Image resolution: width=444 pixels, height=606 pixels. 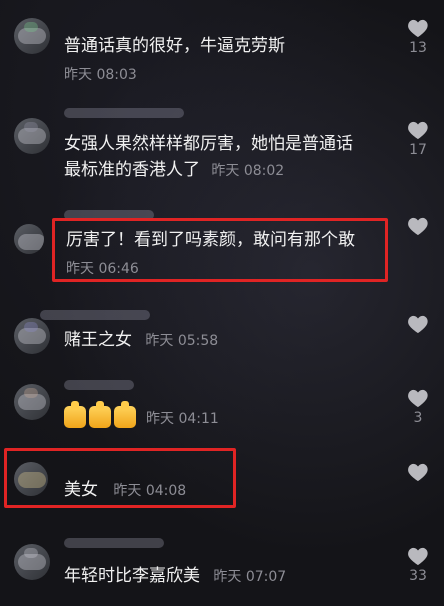 What do you see at coordinates (222, 406) in the screenshot?
I see `comment-item: 昨天 04:11 3` at bounding box center [222, 406].